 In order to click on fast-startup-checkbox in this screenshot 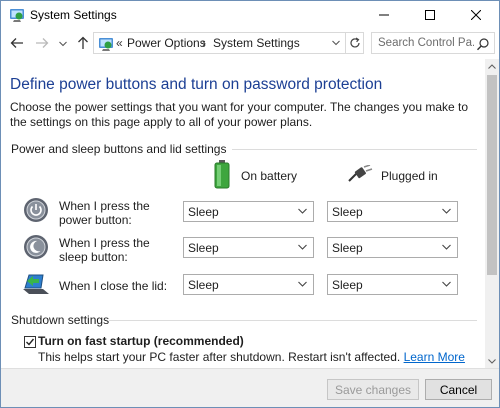, I will do `click(30, 342)`.